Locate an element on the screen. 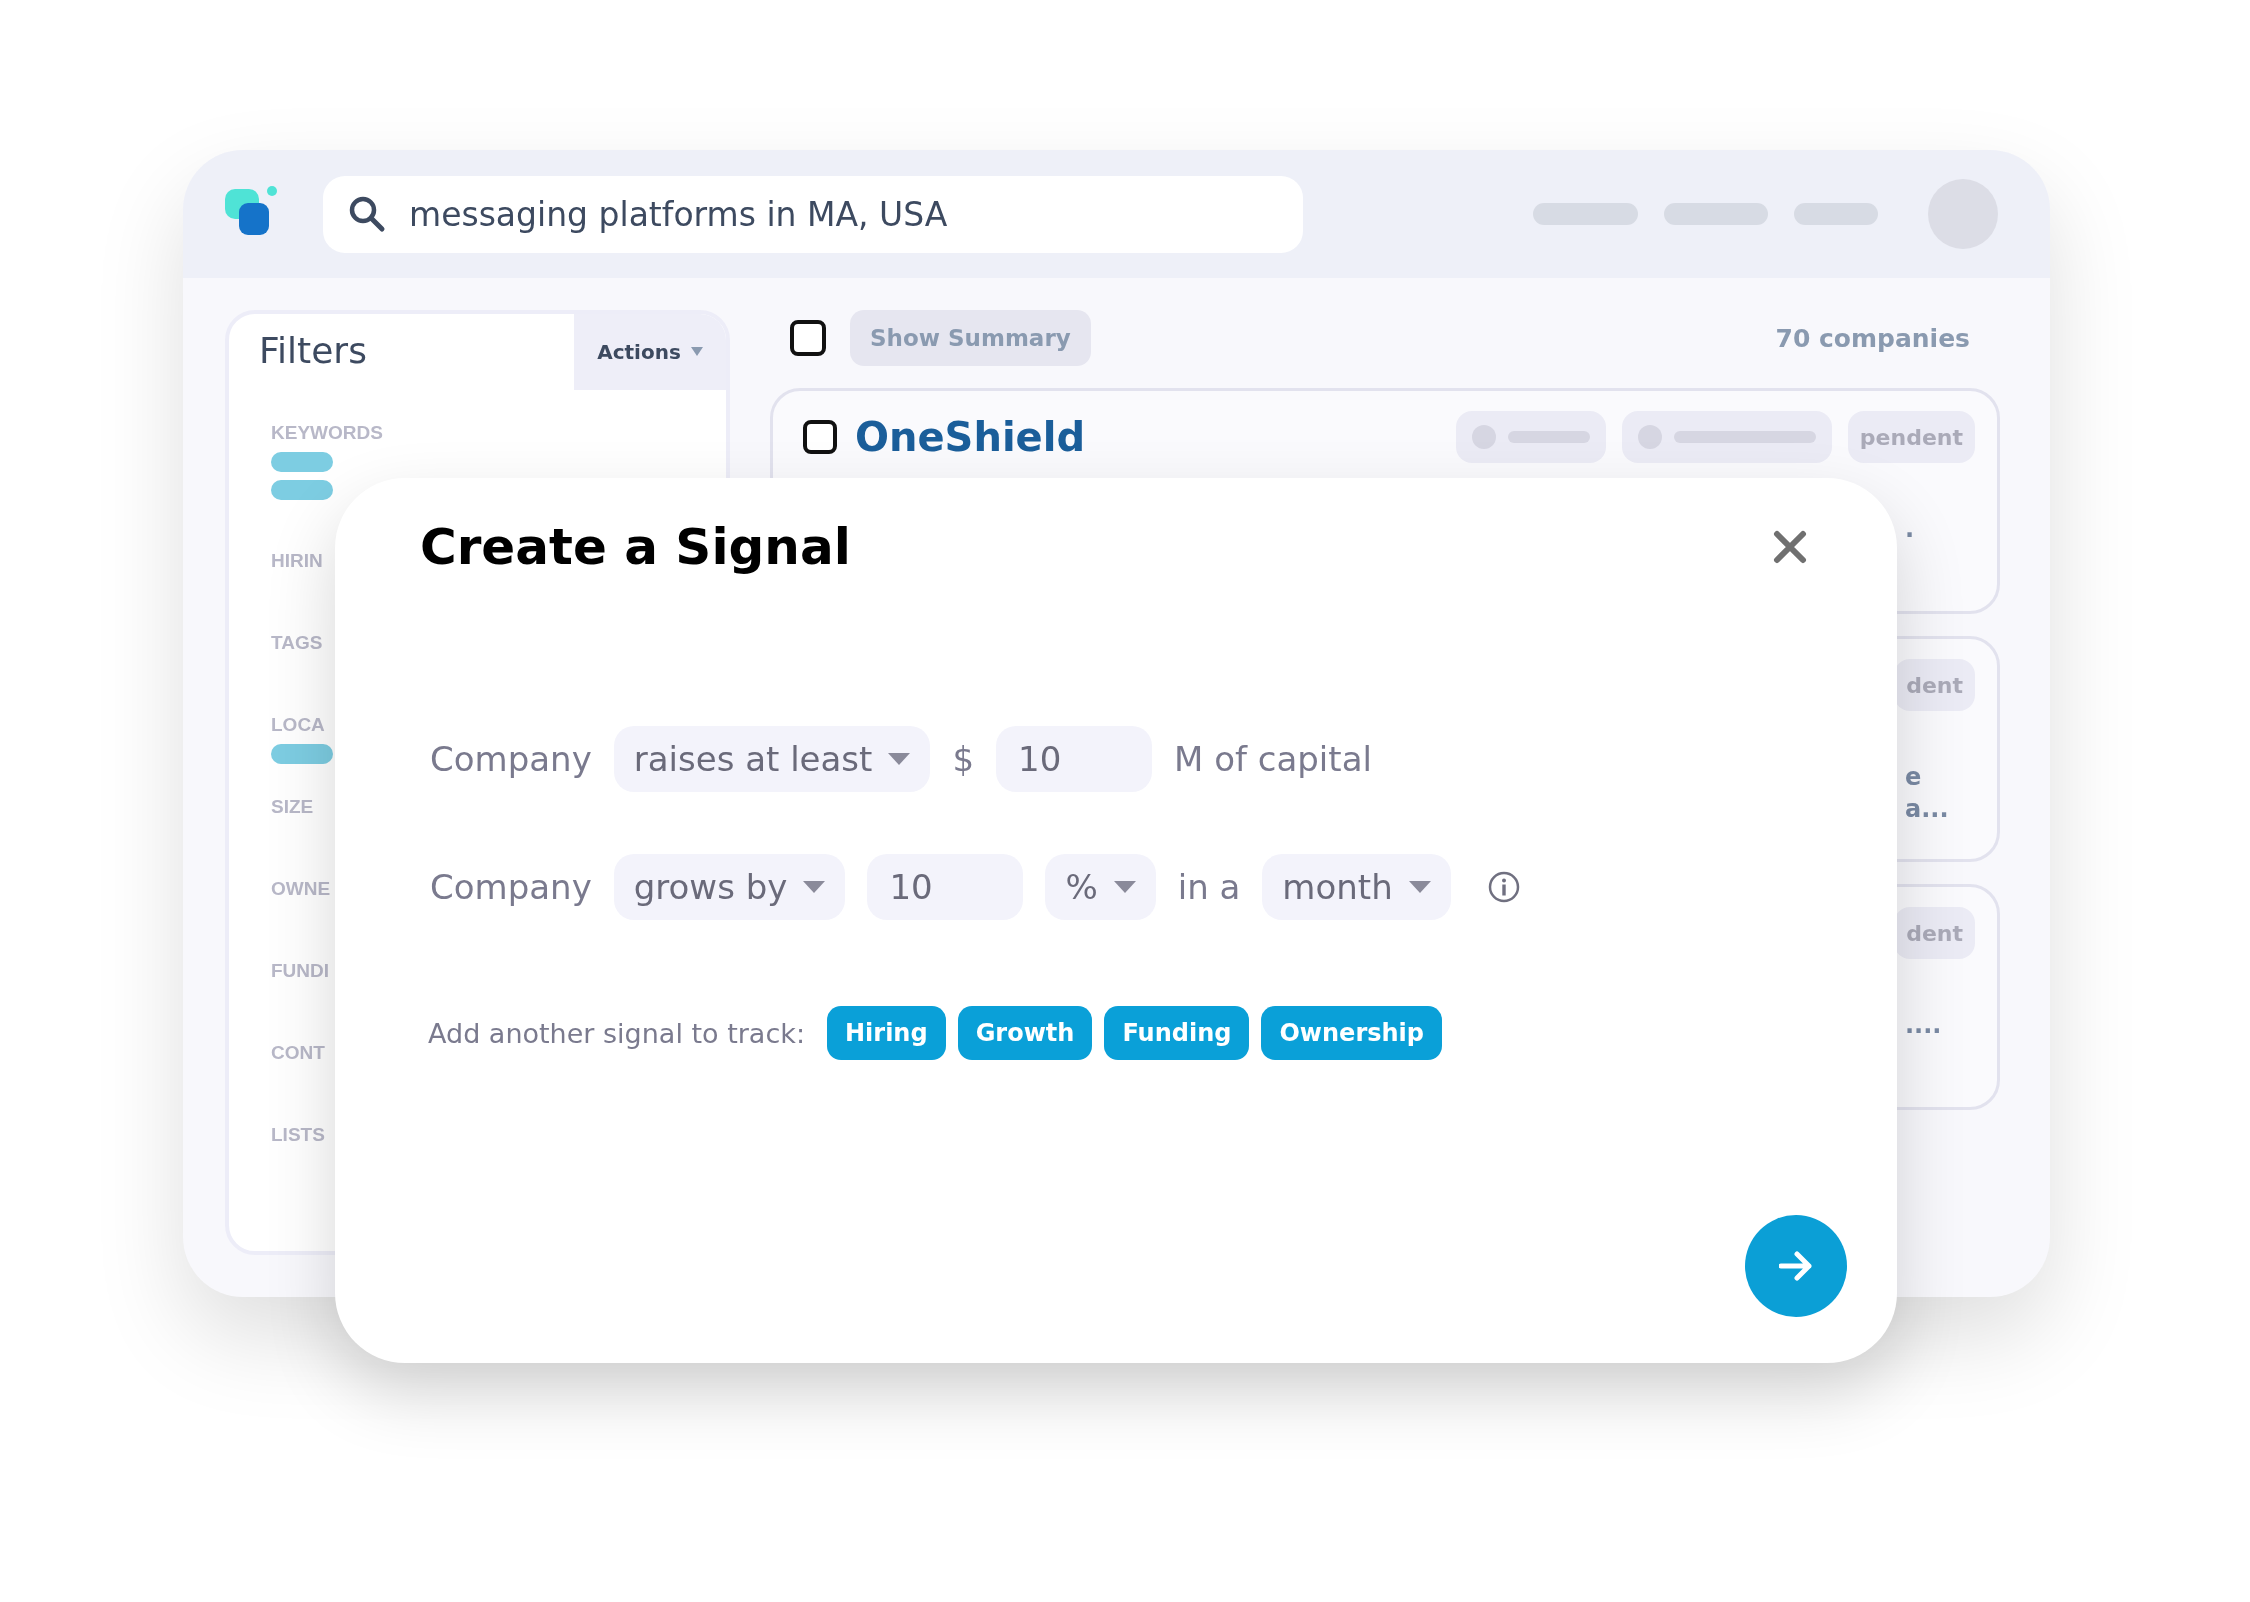 The height and width of the screenshot is (1602, 2250). filter-label: CONT is located at coordinates (298, 1053).